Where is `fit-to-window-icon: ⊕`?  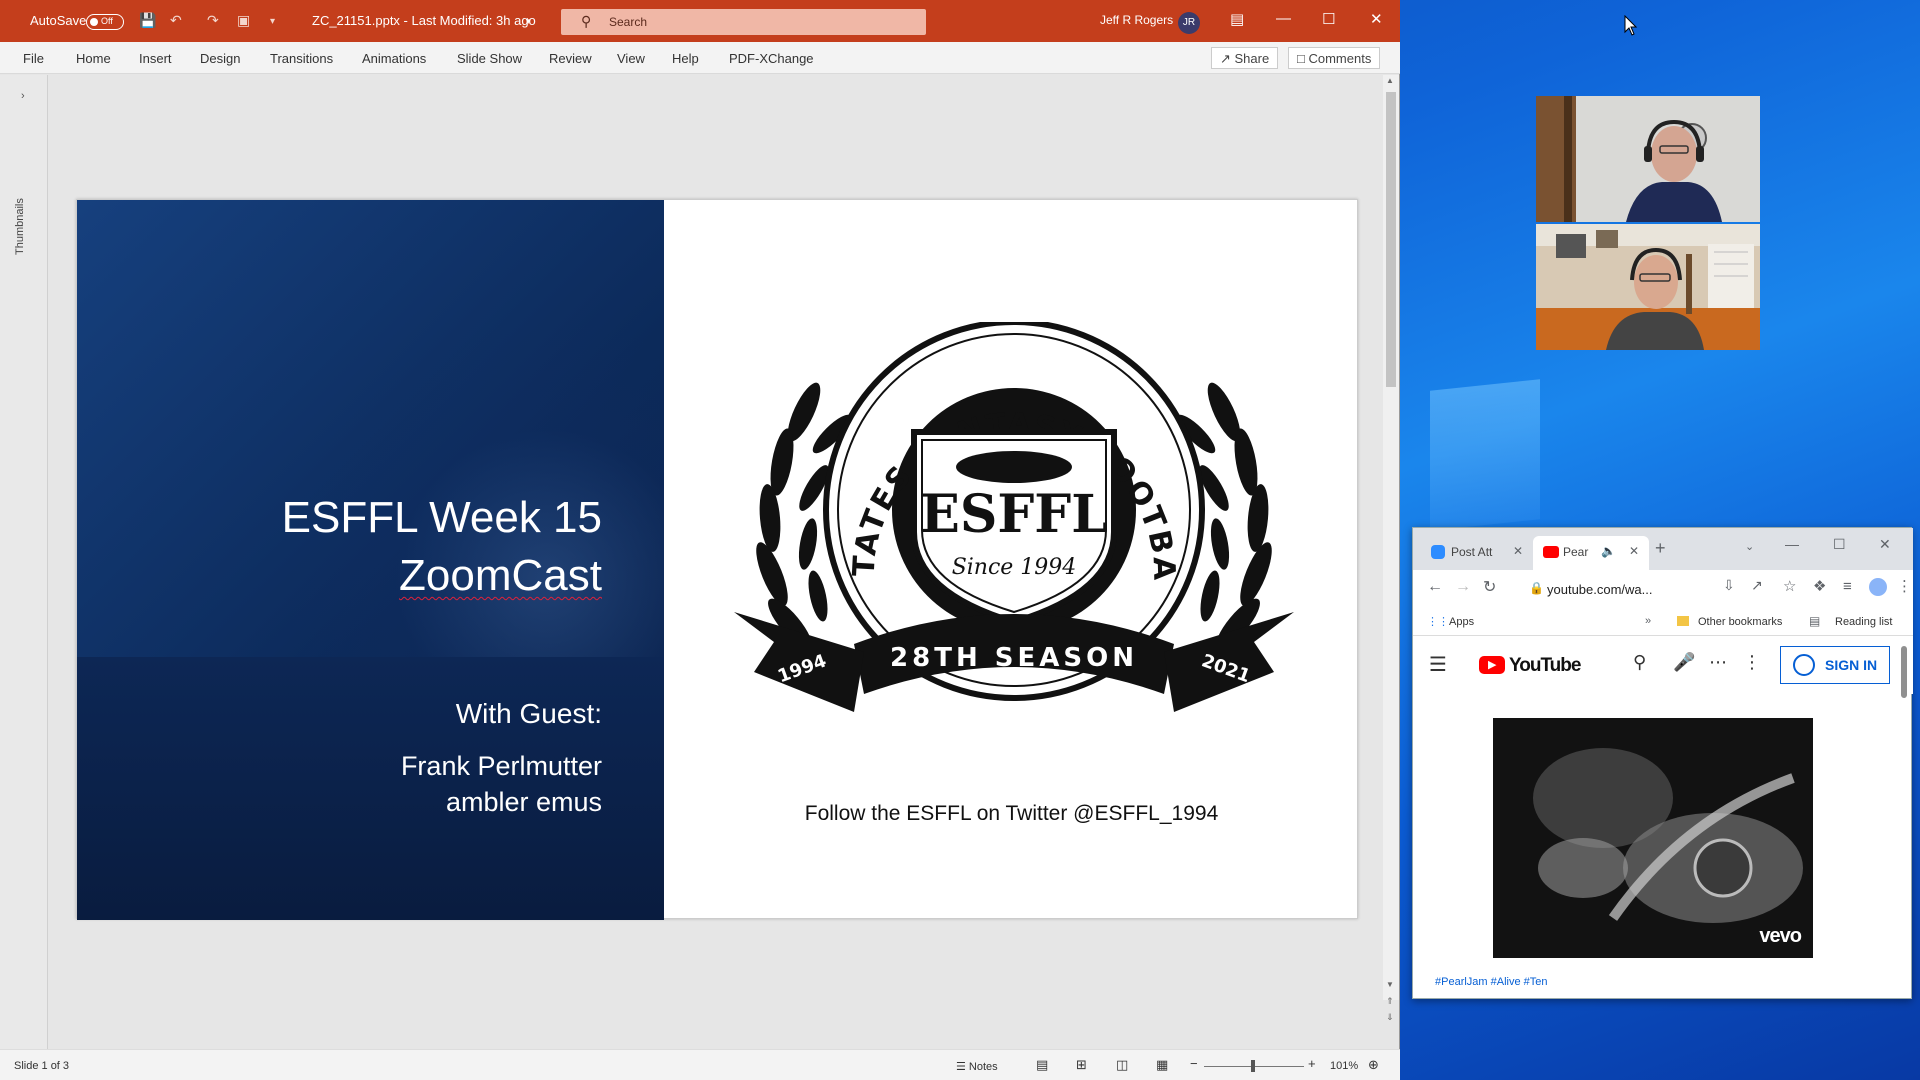 fit-to-window-icon: ⊕ is located at coordinates (1373, 1065).